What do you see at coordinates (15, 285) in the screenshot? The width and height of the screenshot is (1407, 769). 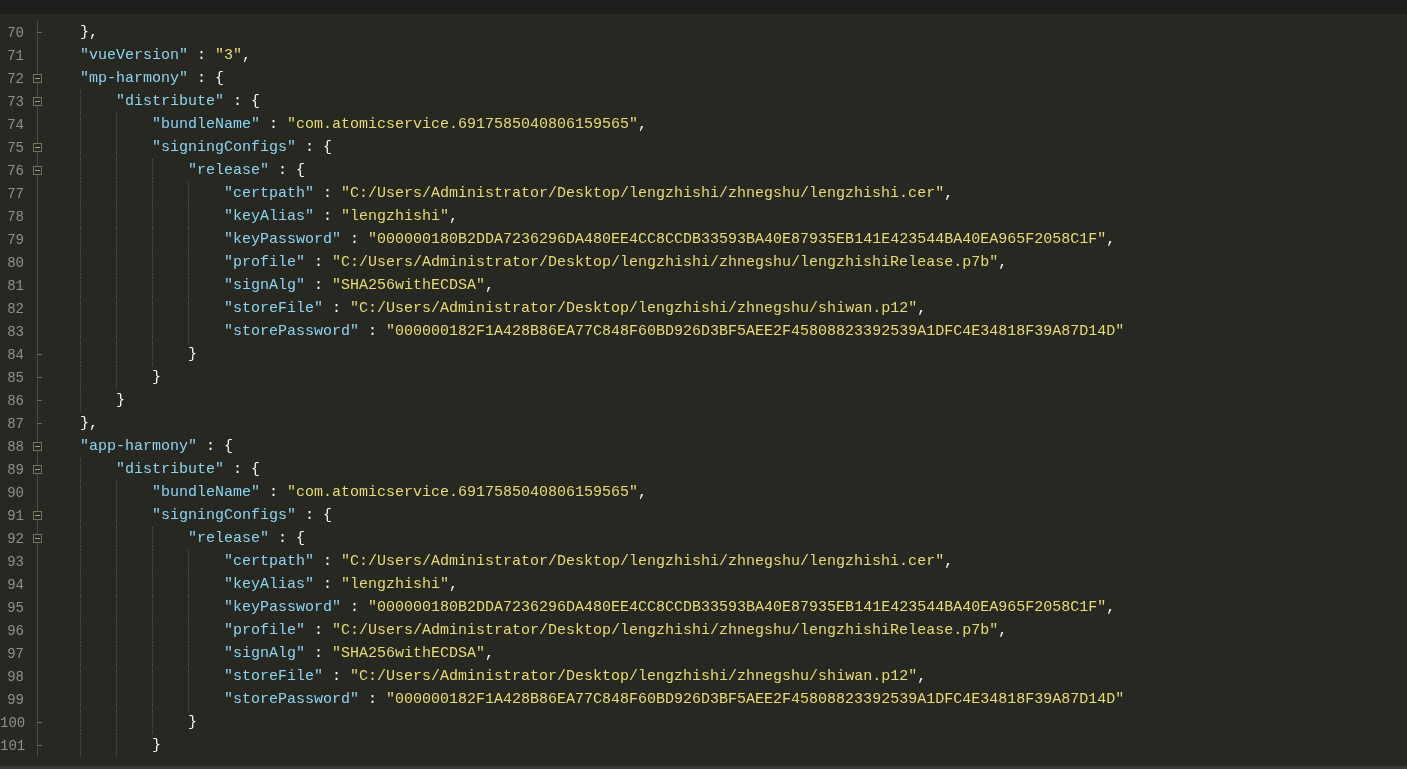 I see `line-number: 81` at bounding box center [15, 285].